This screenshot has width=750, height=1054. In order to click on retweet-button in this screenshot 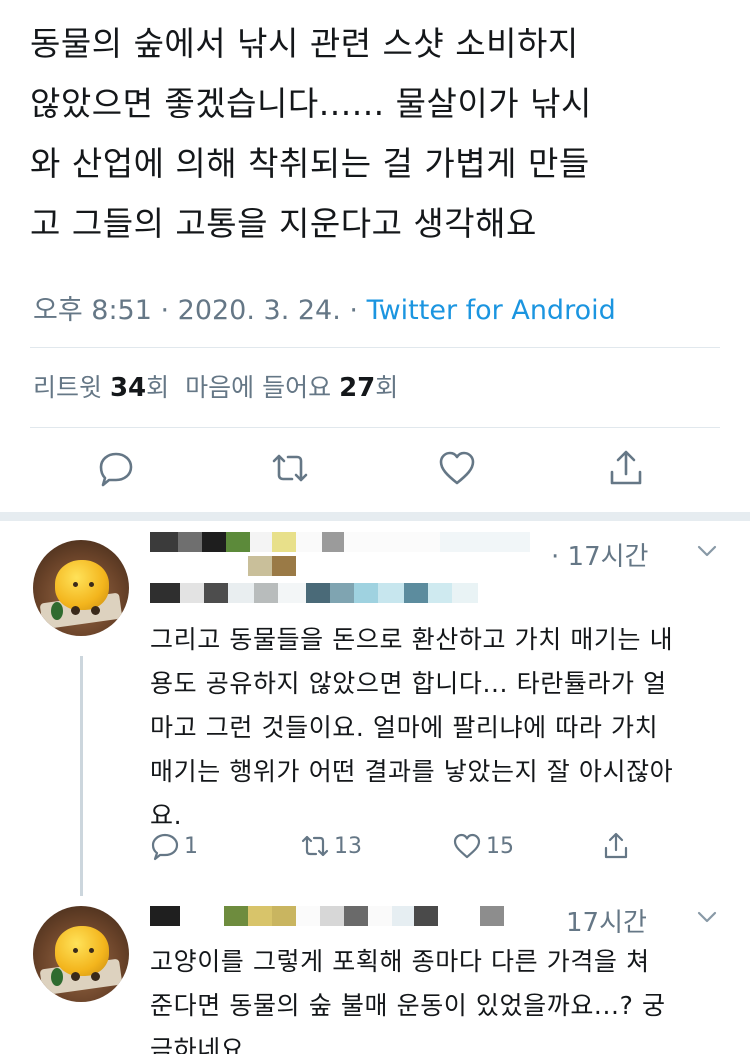, I will do `click(292, 472)`.